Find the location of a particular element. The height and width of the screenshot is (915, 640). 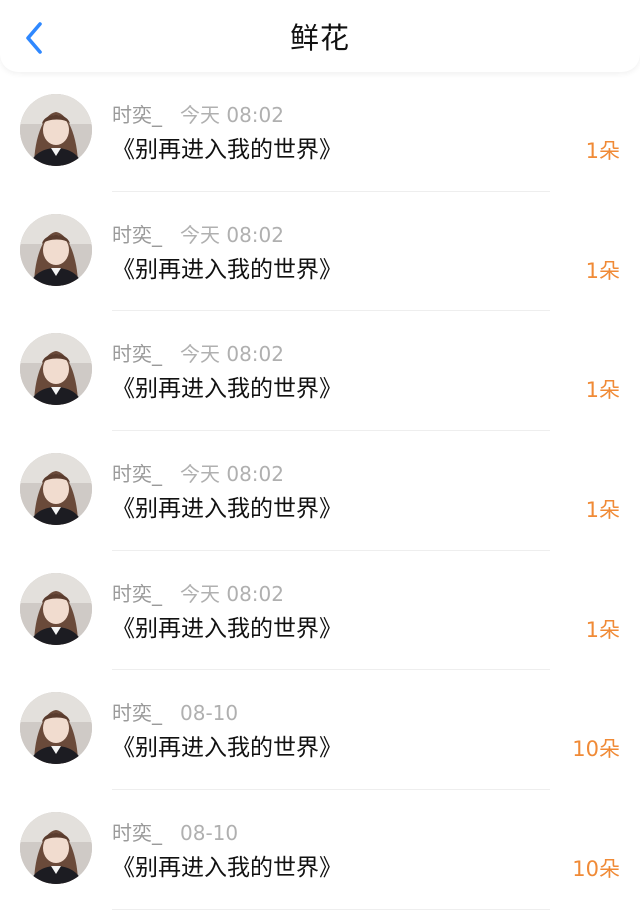

nav-header: 鲜花 is located at coordinates (320, 36).